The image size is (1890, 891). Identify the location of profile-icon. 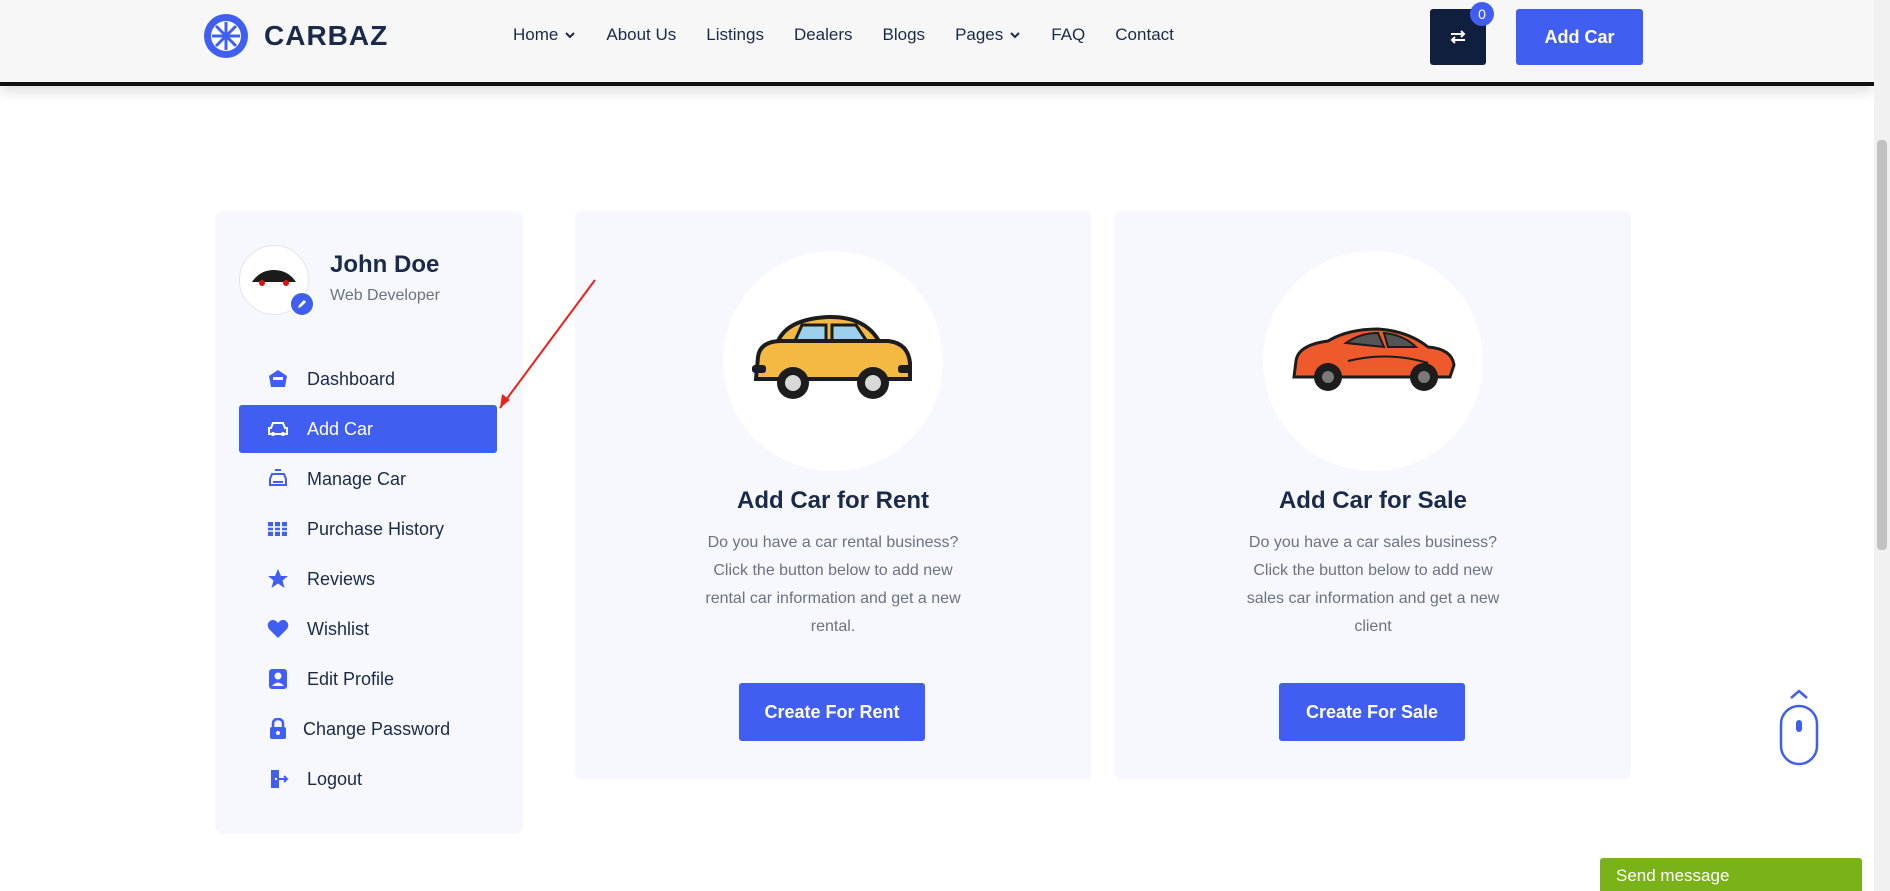
(278, 679).